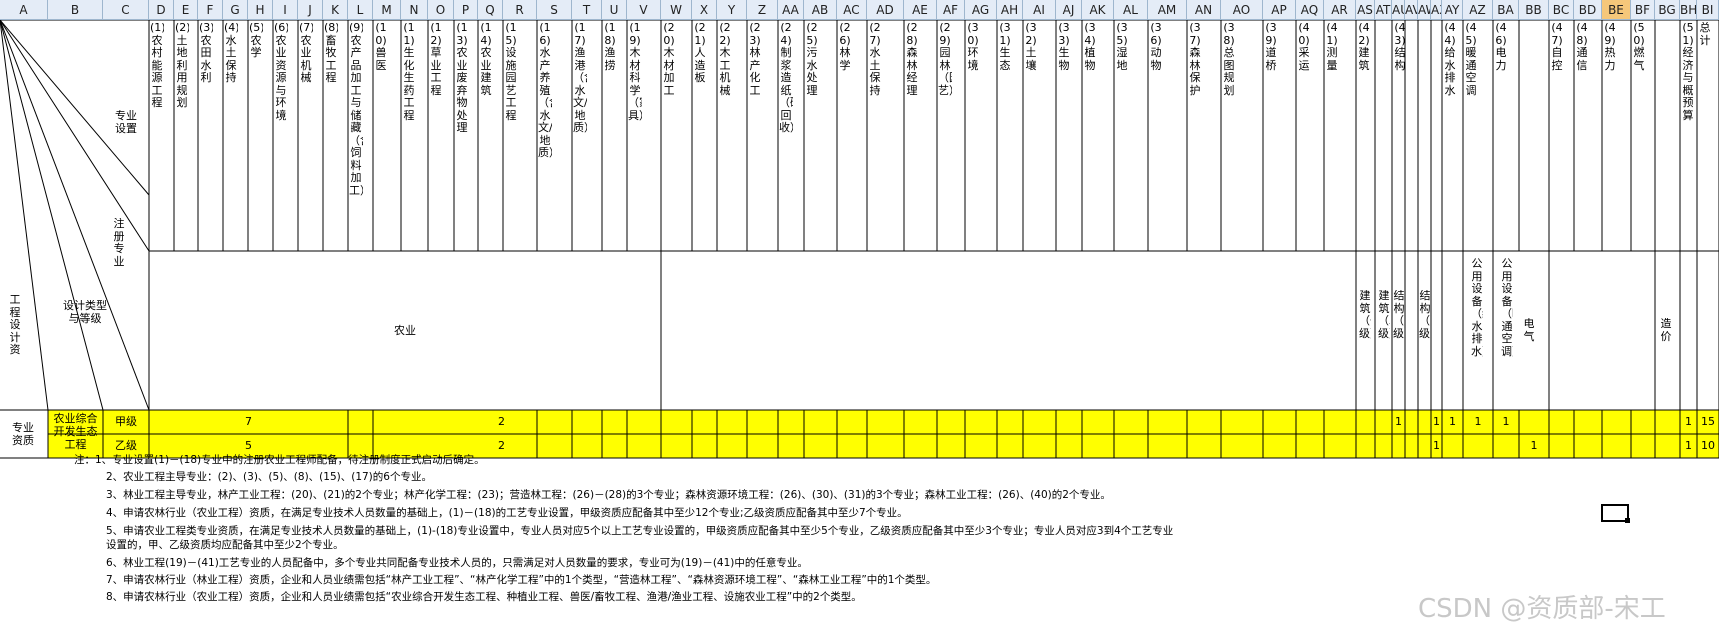  I want to click on grade-a-plumbing: 1, so click(1452, 421).